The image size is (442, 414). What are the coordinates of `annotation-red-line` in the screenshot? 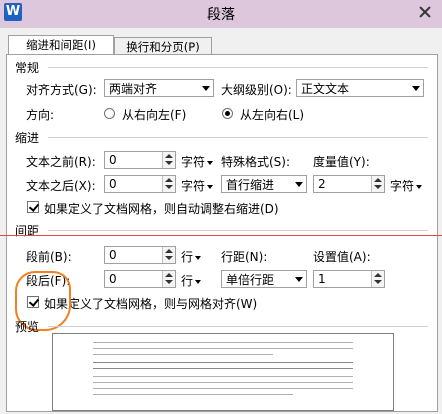 It's located at (221, 235).